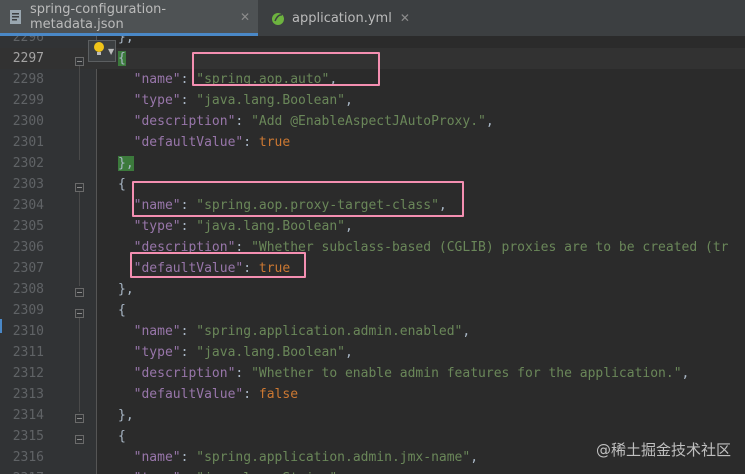  I want to click on highlight-box-name-proxy-target-class, so click(298, 199).